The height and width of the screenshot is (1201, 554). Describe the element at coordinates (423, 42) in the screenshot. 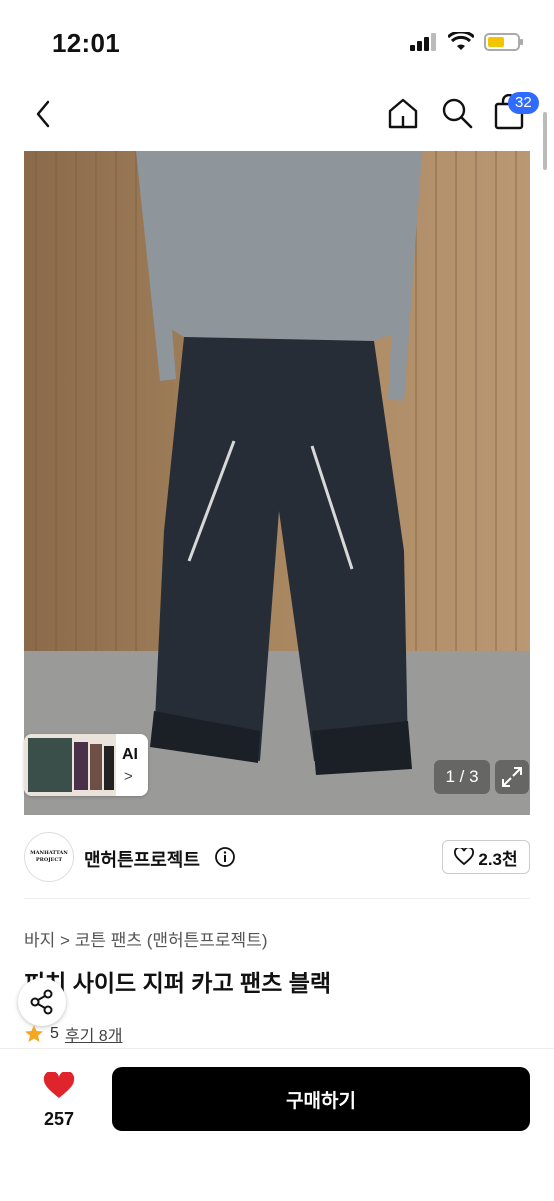

I see `signal-icon` at that location.